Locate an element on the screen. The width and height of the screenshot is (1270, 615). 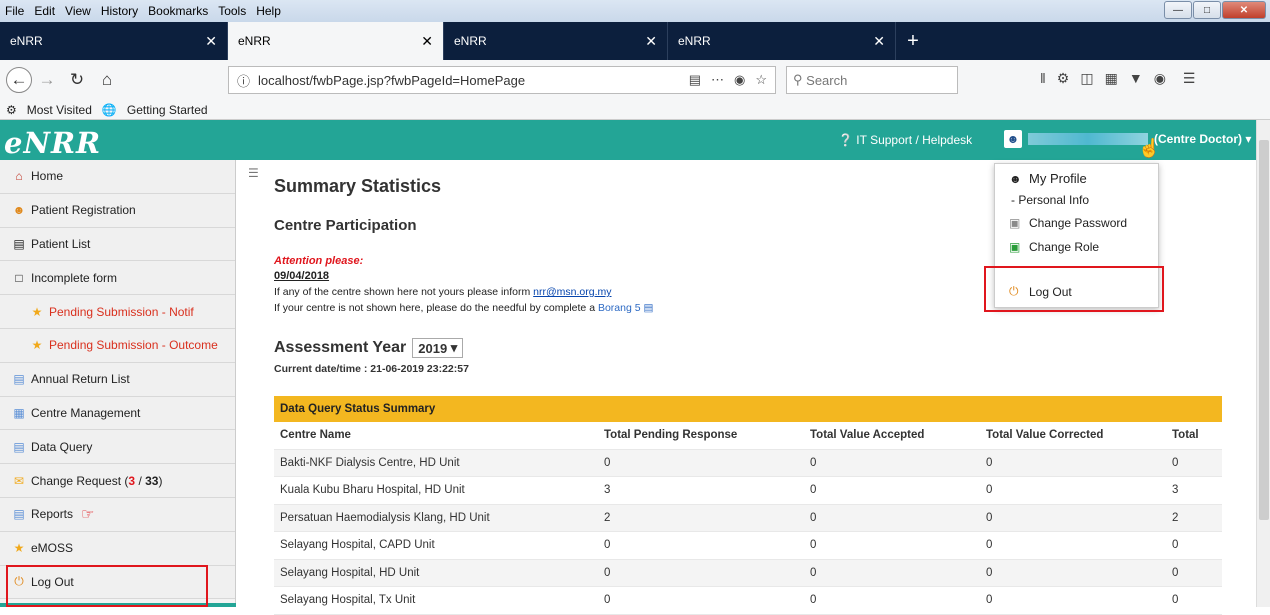
home-icon: ⌂ is located at coordinates (107, 80).